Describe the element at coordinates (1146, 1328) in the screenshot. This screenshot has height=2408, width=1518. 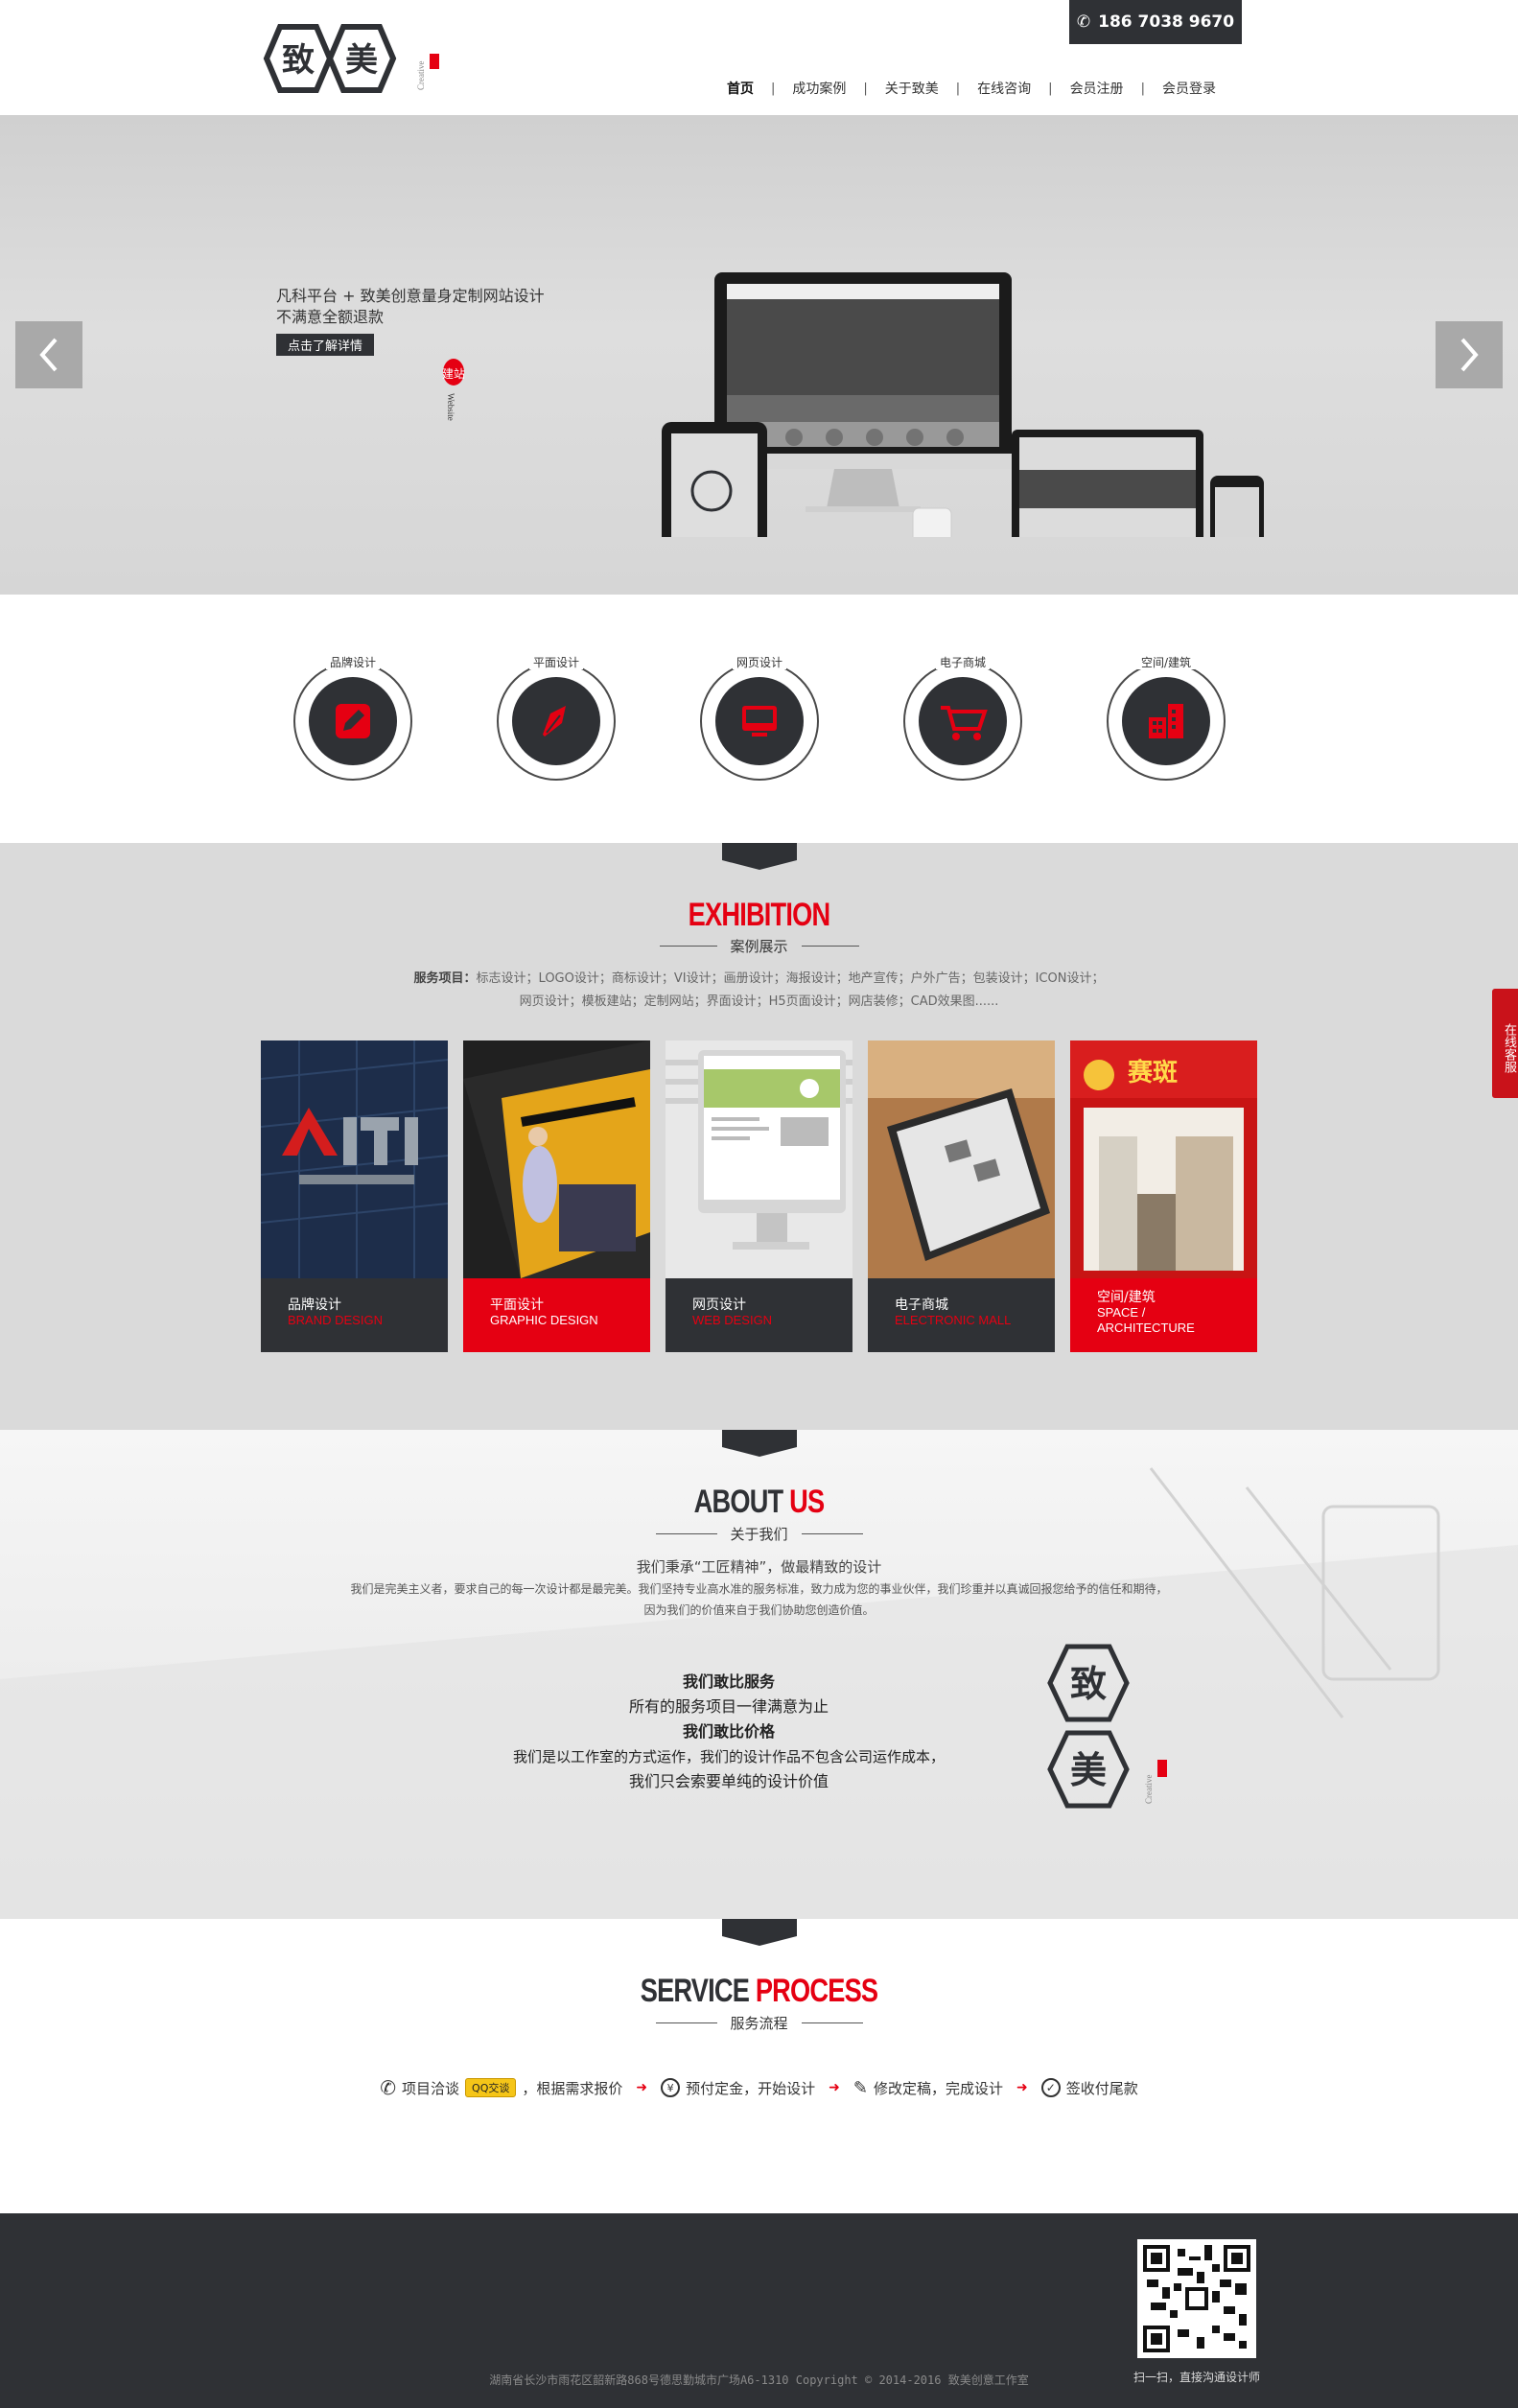
I see `case-subtitle-2: ARCHITECTURE` at that location.